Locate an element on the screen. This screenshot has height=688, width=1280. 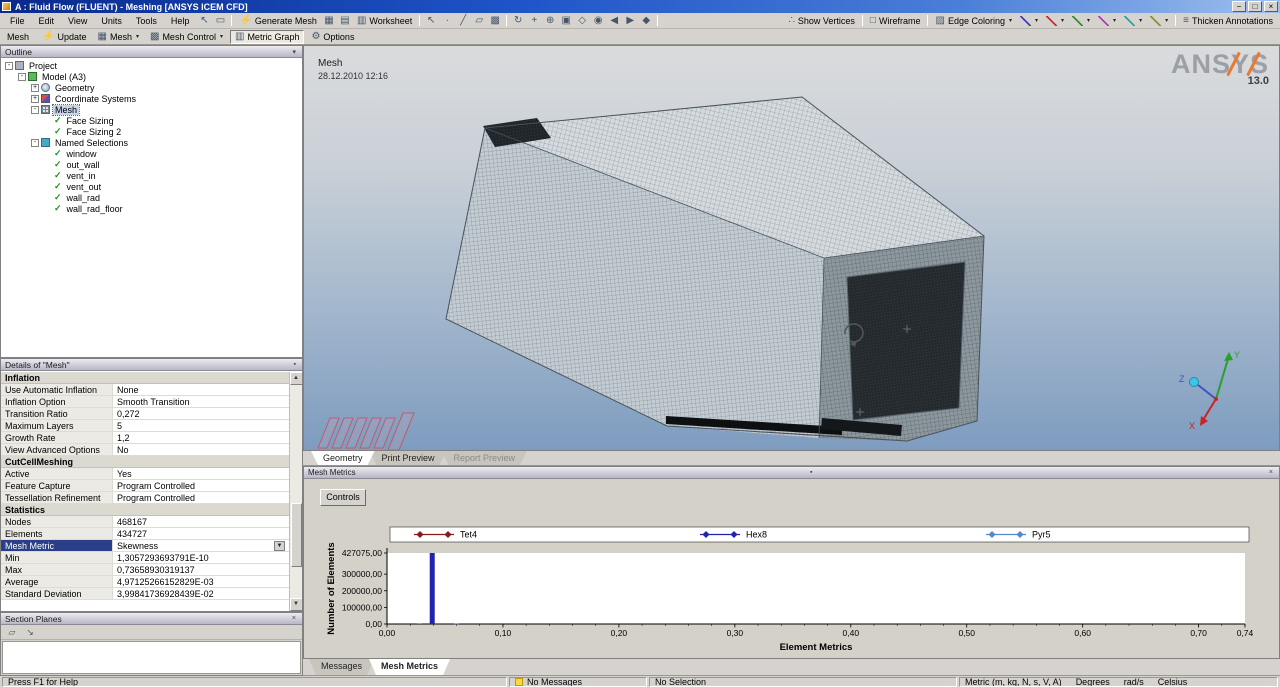
tree-item-model-a3: - Model (A3) is located at coordinates (151, 76).